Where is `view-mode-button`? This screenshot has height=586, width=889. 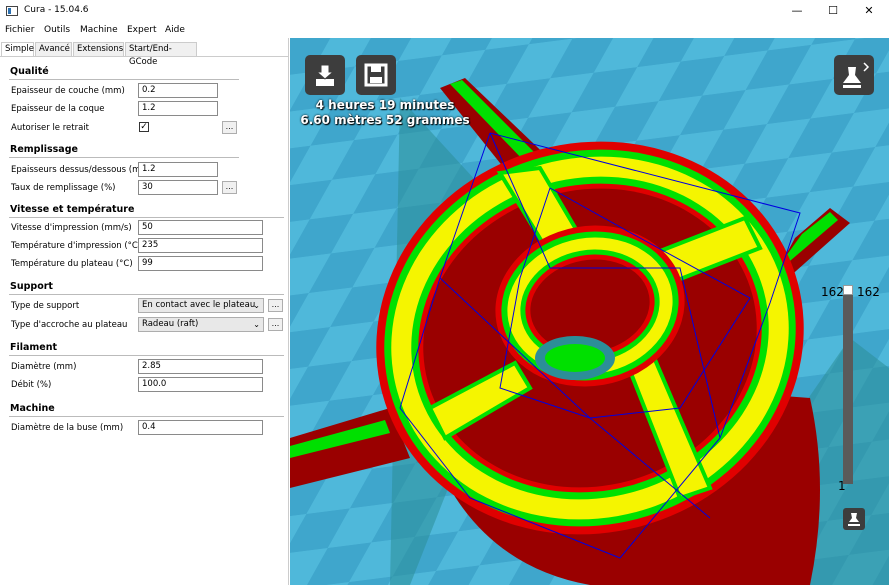 view-mode-button is located at coordinates (854, 75).